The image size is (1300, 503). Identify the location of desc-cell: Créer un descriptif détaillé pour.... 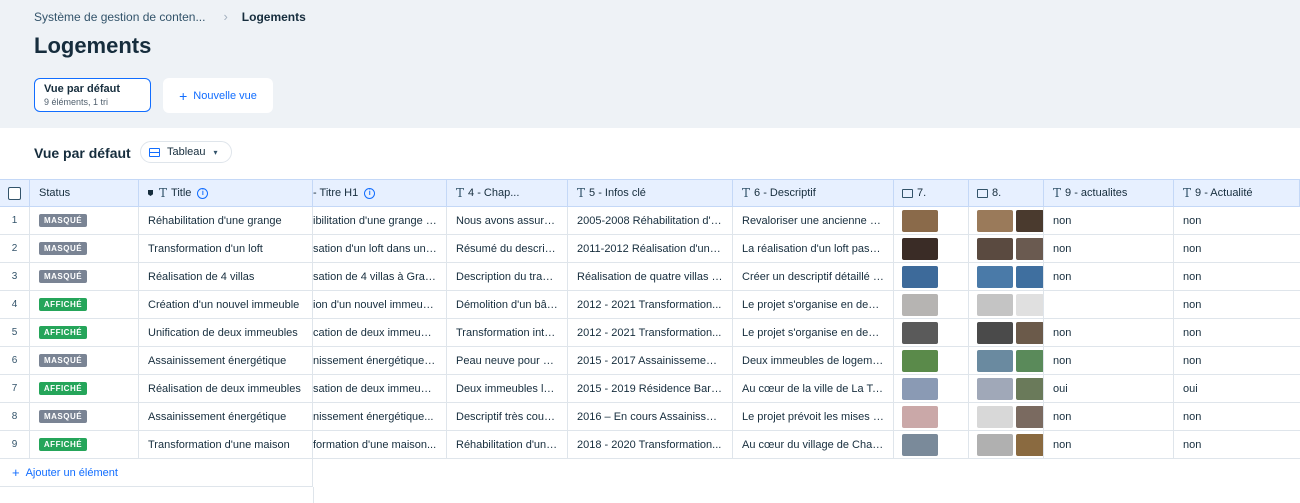
(813, 276).